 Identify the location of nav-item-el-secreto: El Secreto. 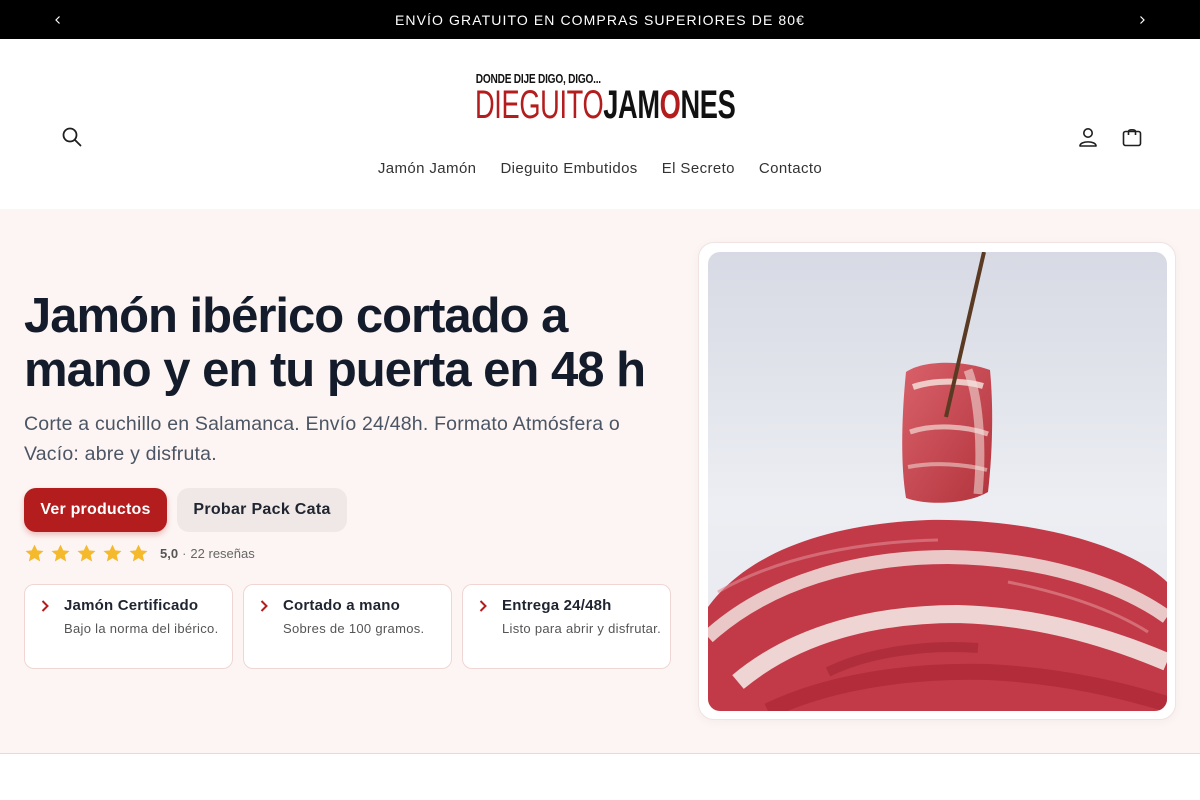
(698, 168).